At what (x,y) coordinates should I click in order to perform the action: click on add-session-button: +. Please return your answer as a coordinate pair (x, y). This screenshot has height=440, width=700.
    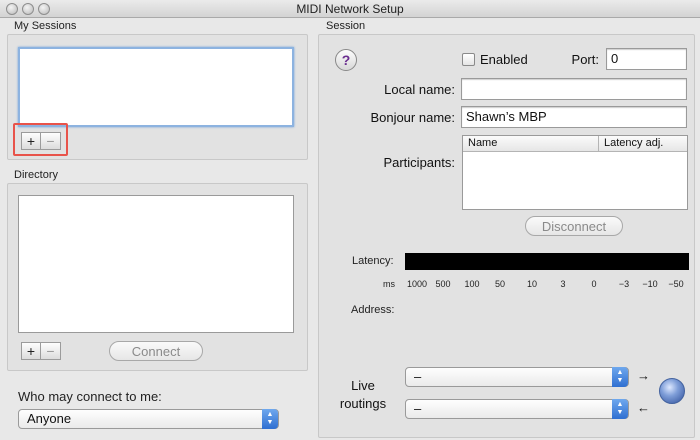
    Looking at the image, I should click on (31, 141).